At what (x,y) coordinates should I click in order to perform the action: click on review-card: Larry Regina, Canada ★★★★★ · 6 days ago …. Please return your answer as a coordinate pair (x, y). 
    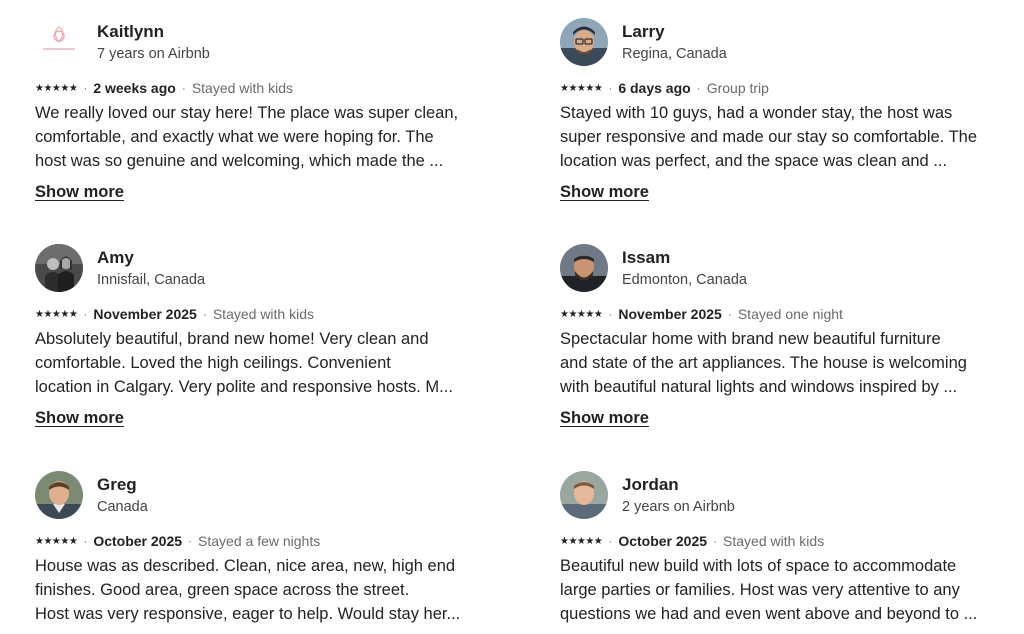
    Looking at the image, I should click on (775, 109).